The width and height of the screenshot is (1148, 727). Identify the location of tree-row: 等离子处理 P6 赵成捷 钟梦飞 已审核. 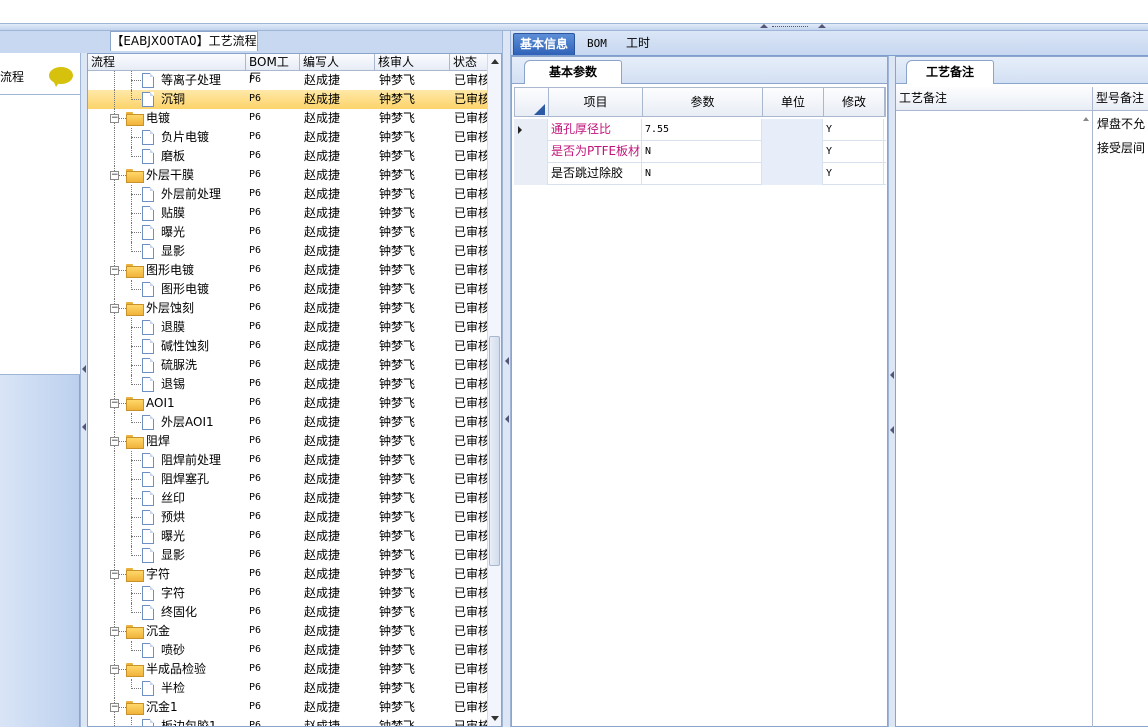
(288, 80).